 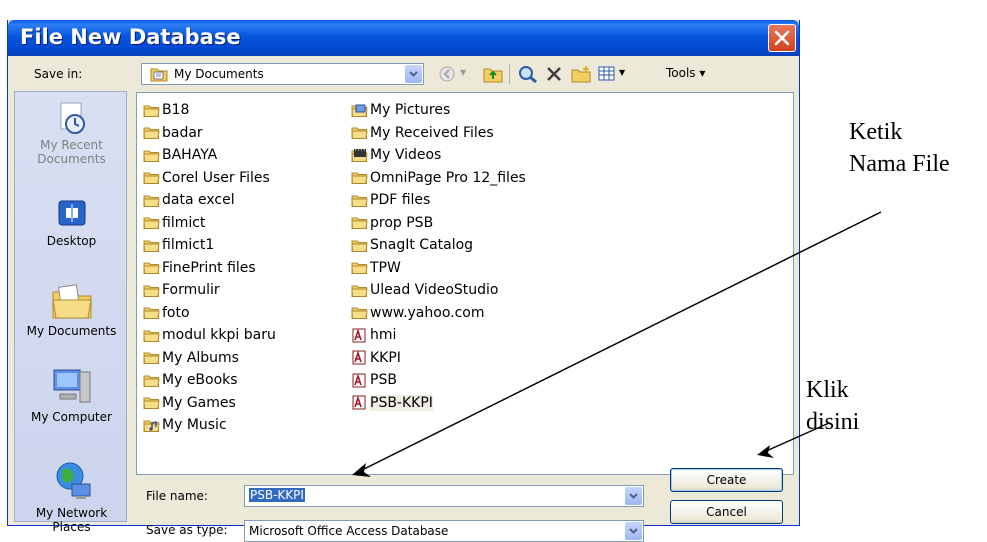 What do you see at coordinates (796, 437) in the screenshot?
I see `arrow-to-create` at bounding box center [796, 437].